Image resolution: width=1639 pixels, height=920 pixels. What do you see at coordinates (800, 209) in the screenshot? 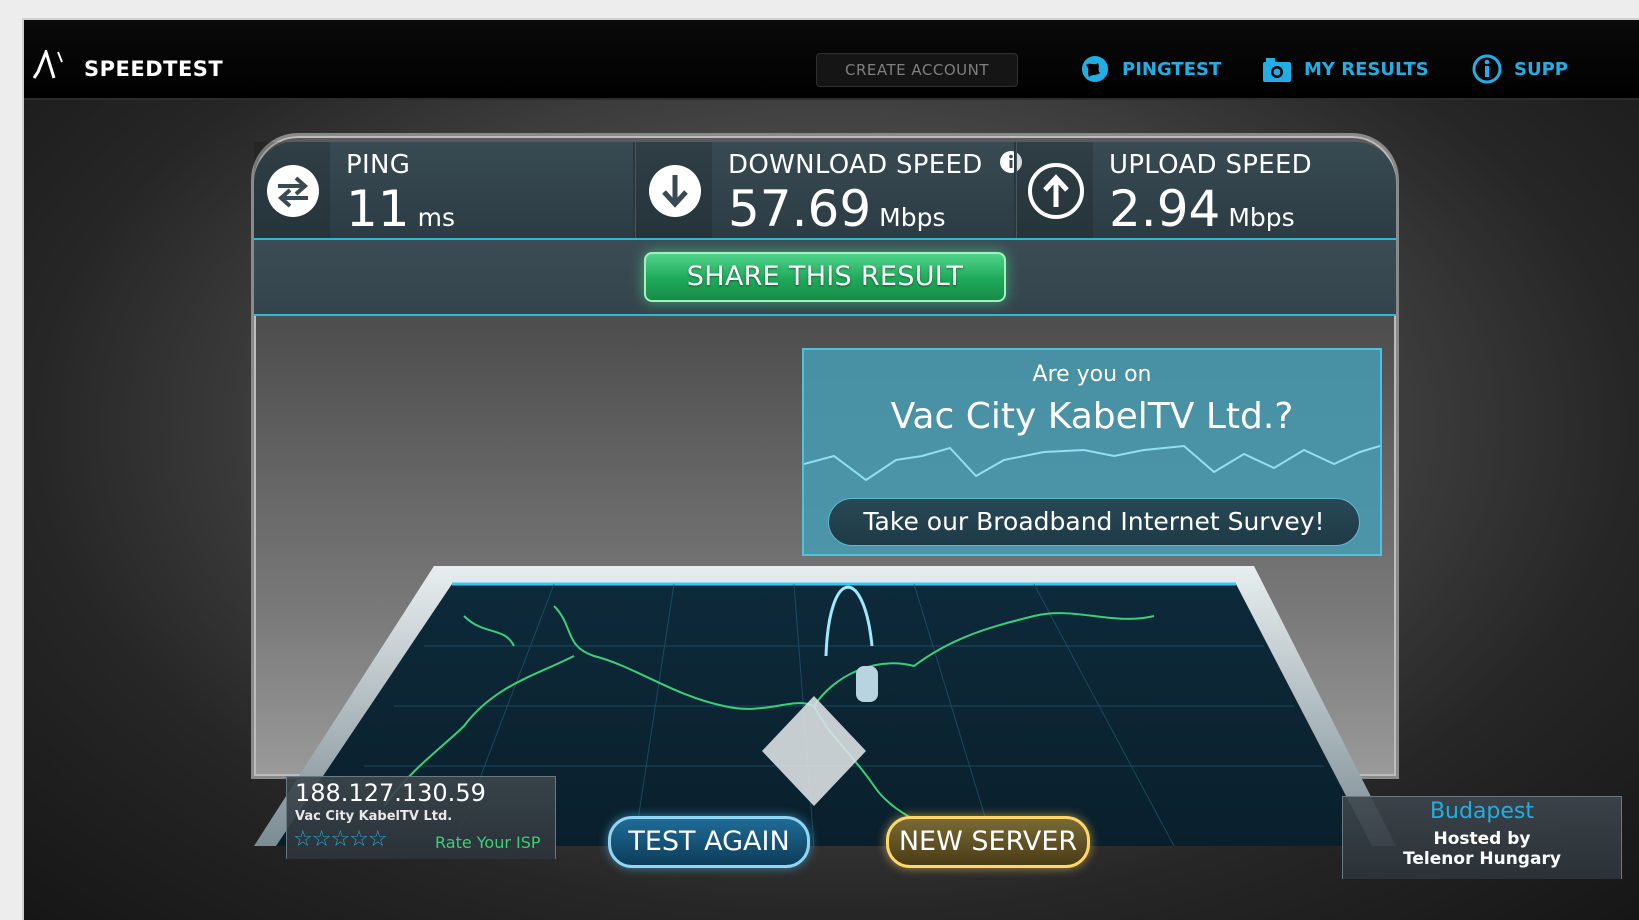
I see `download-value: 57.69` at bounding box center [800, 209].